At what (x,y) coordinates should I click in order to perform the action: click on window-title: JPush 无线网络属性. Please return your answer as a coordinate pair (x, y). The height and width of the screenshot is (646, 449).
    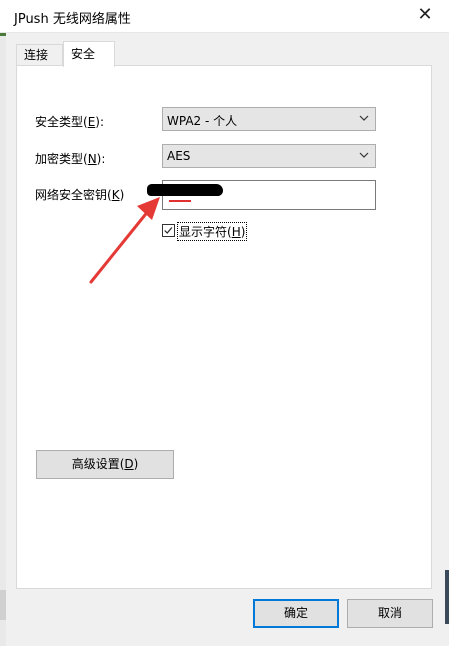
    Looking at the image, I should click on (72, 19).